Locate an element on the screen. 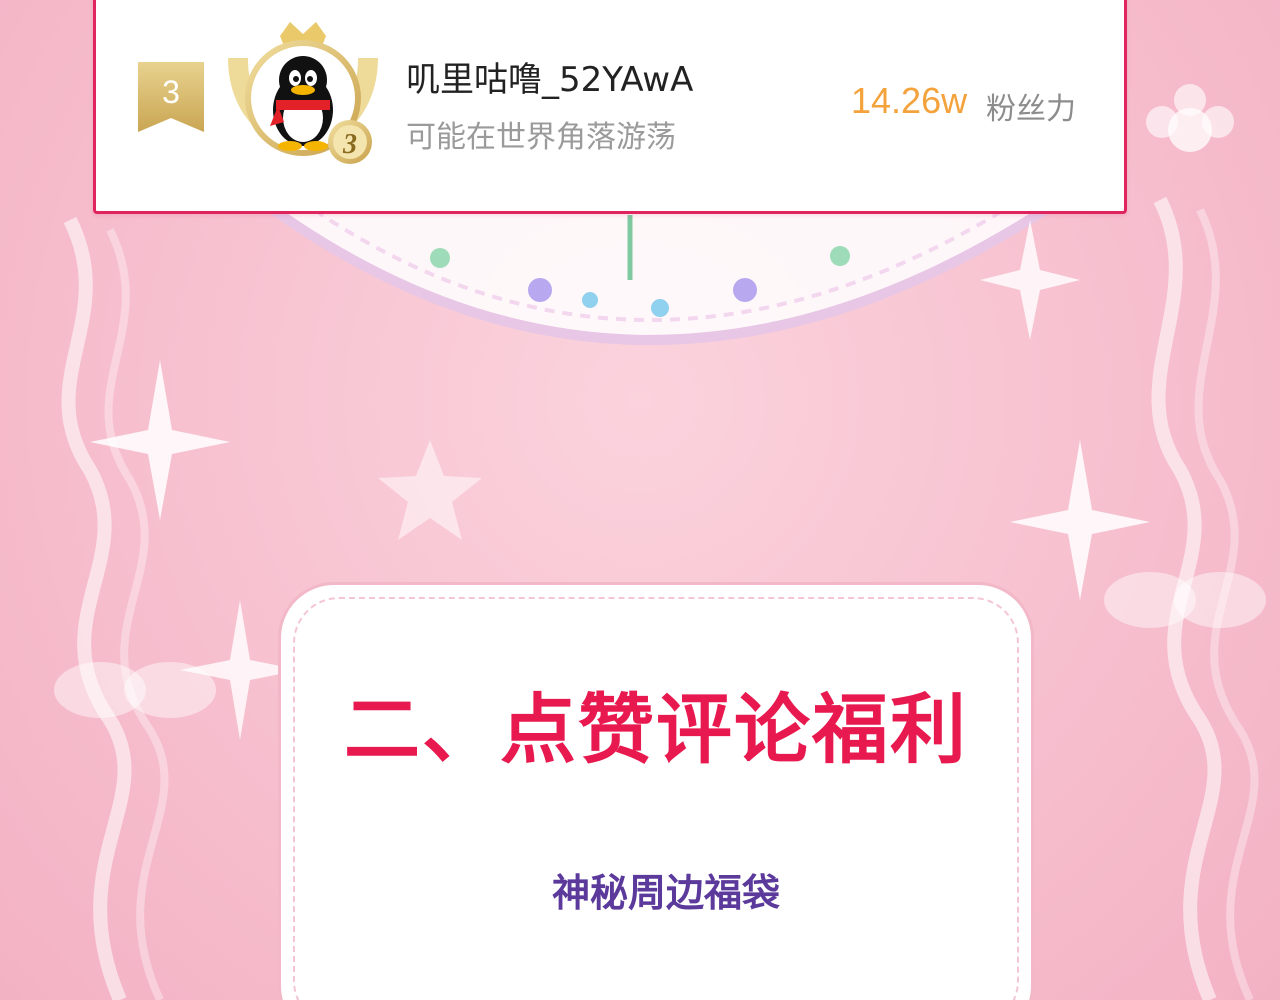 Image resolution: width=1280 pixels, height=1000 pixels. section-title: 二、点赞评论福利 is located at coordinates (656, 729).